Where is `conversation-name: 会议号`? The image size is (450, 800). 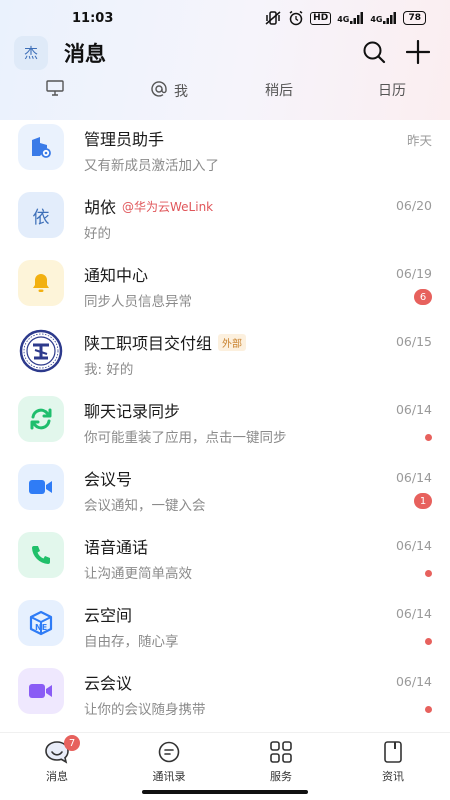 conversation-name: 会议号 is located at coordinates (108, 479).